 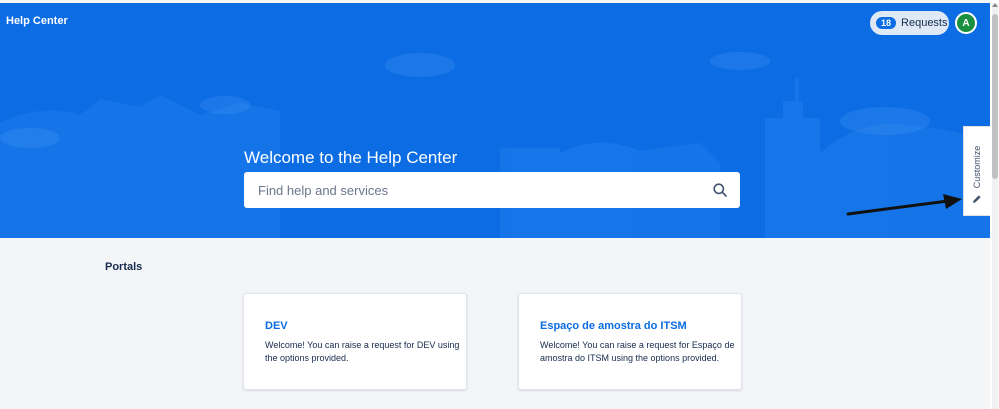 I want to click on requests-button: 18 Requests, so click(x=909, y=23).